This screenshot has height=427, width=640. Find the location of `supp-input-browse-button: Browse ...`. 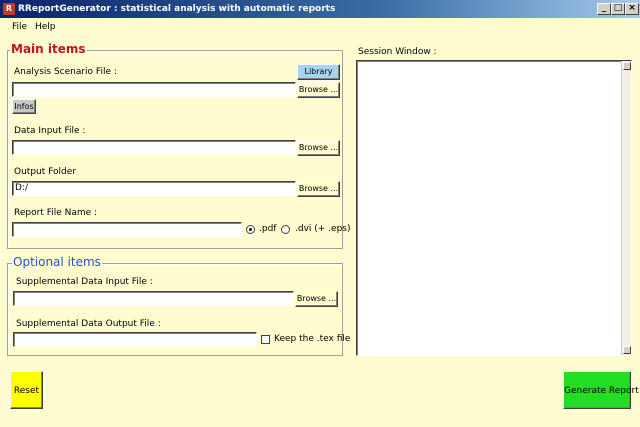

supp-input-browse-button: Browse ... is located at coordinates (316, 299).